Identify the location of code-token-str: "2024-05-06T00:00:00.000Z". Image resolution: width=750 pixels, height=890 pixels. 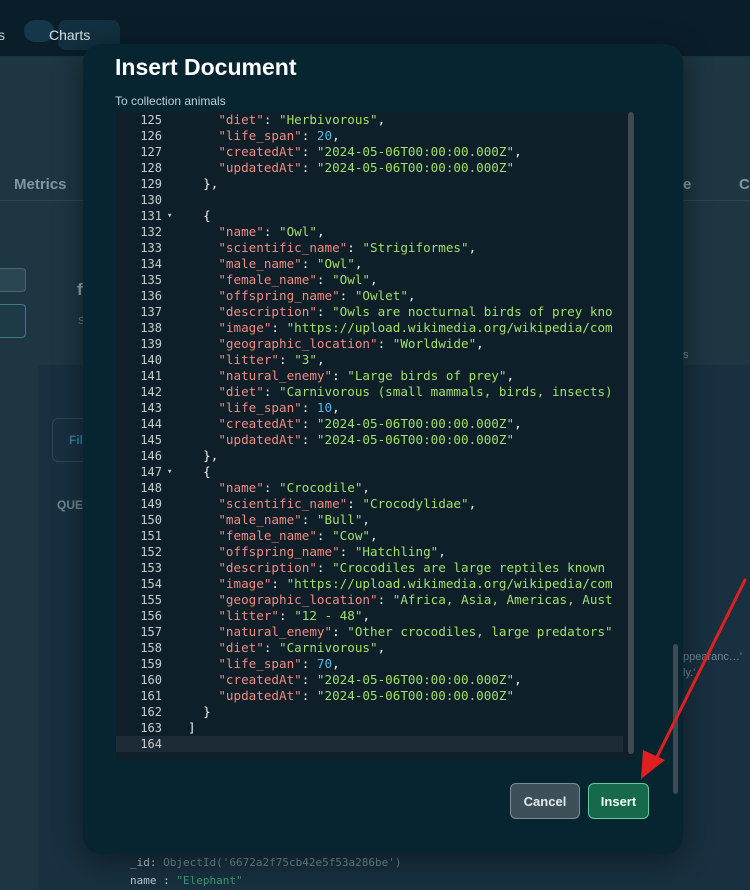
(415, 679).